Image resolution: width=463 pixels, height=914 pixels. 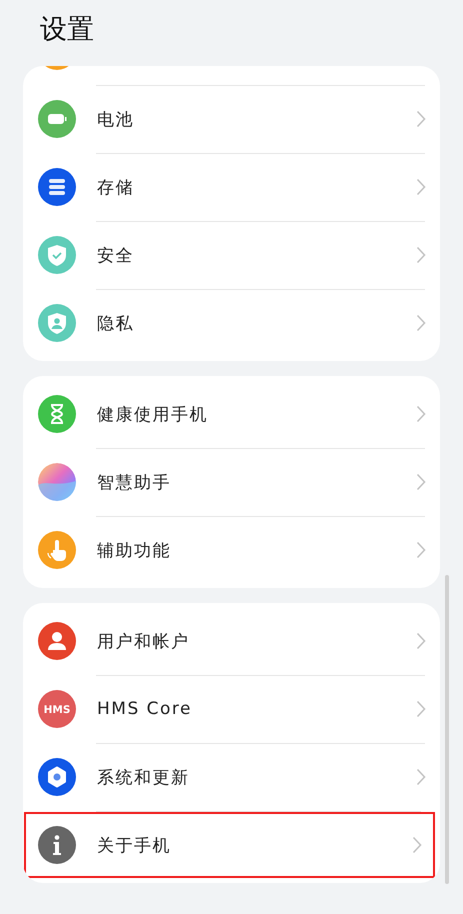 What do you see at coordinates (231, 482) in the screenshot?
I see `settings-row: 智慧助手` at bounding box center [231, 482].